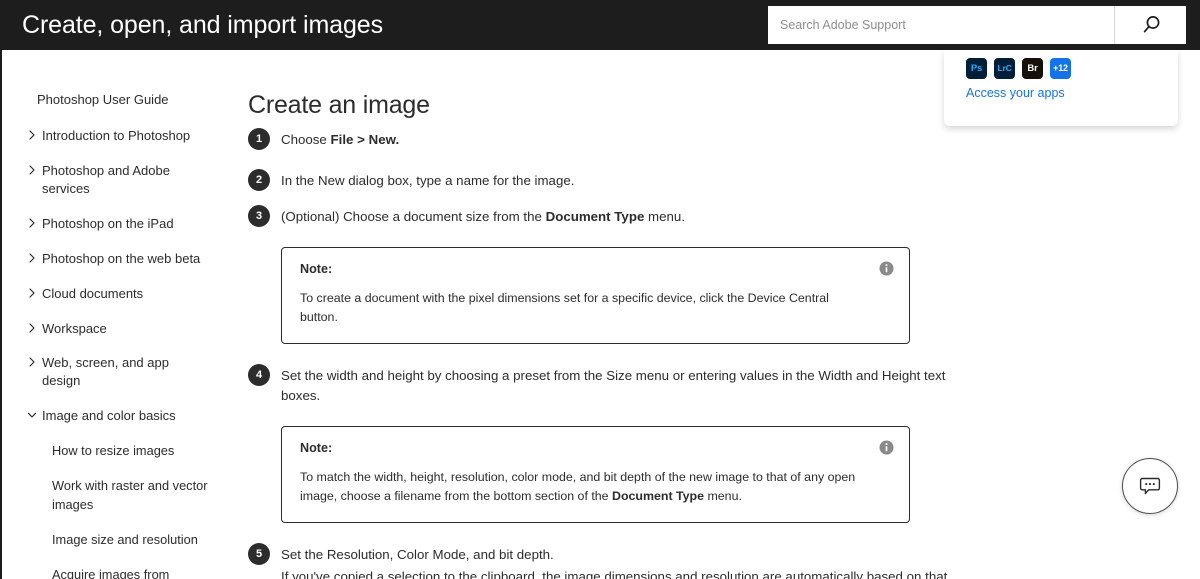  I want to click on chat-bubble-icon, so click(1150, 486).